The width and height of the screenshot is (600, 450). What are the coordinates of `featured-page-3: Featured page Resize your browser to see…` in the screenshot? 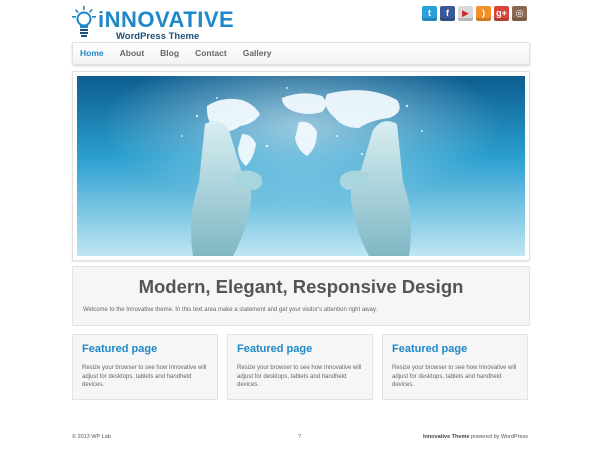 It's located at (455, 367).